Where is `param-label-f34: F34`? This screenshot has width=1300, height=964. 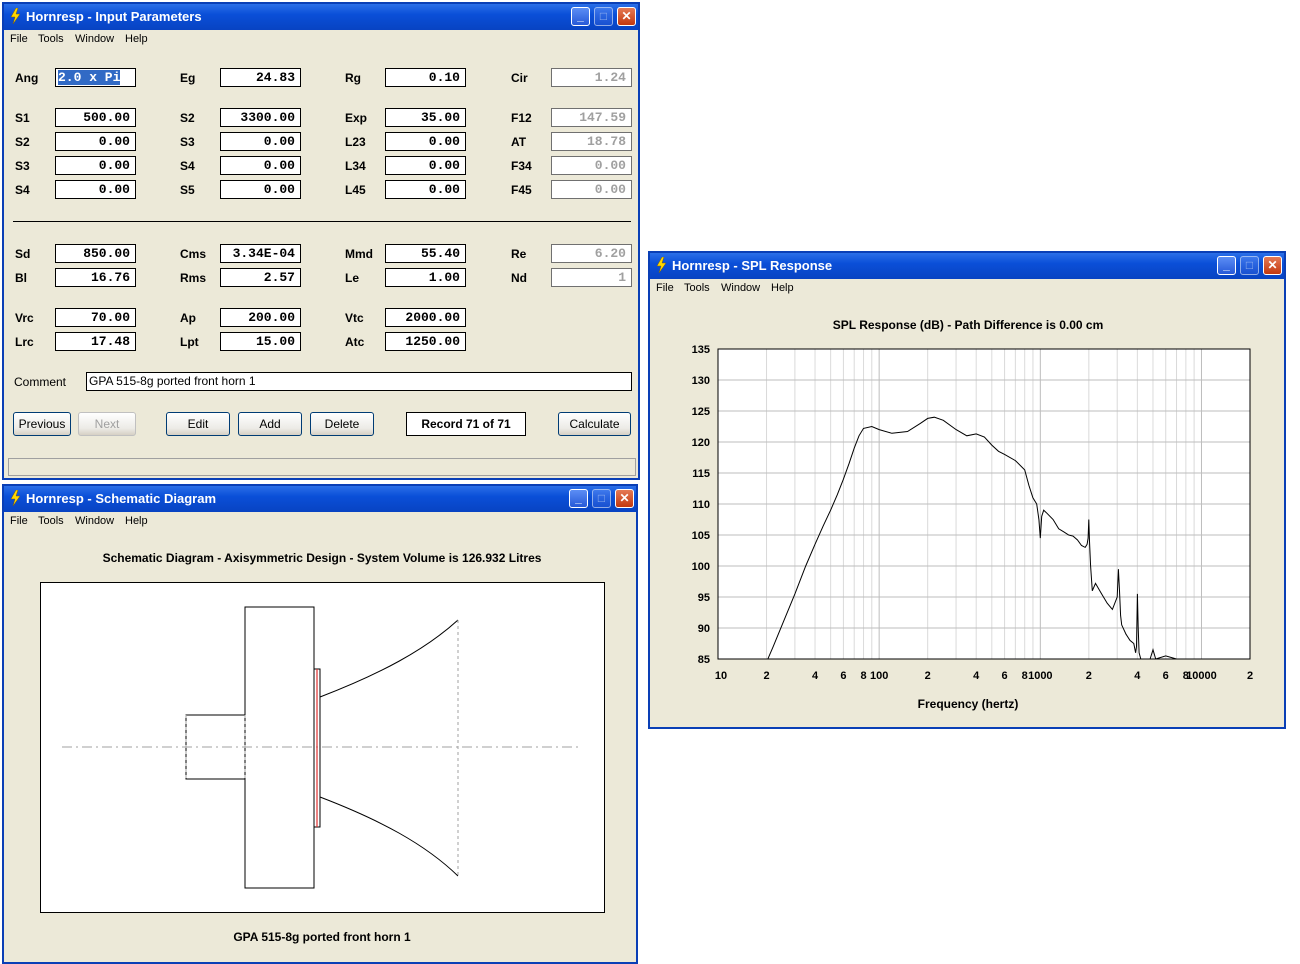
param-label-f34: F34 is located at coordinates (521, 166).